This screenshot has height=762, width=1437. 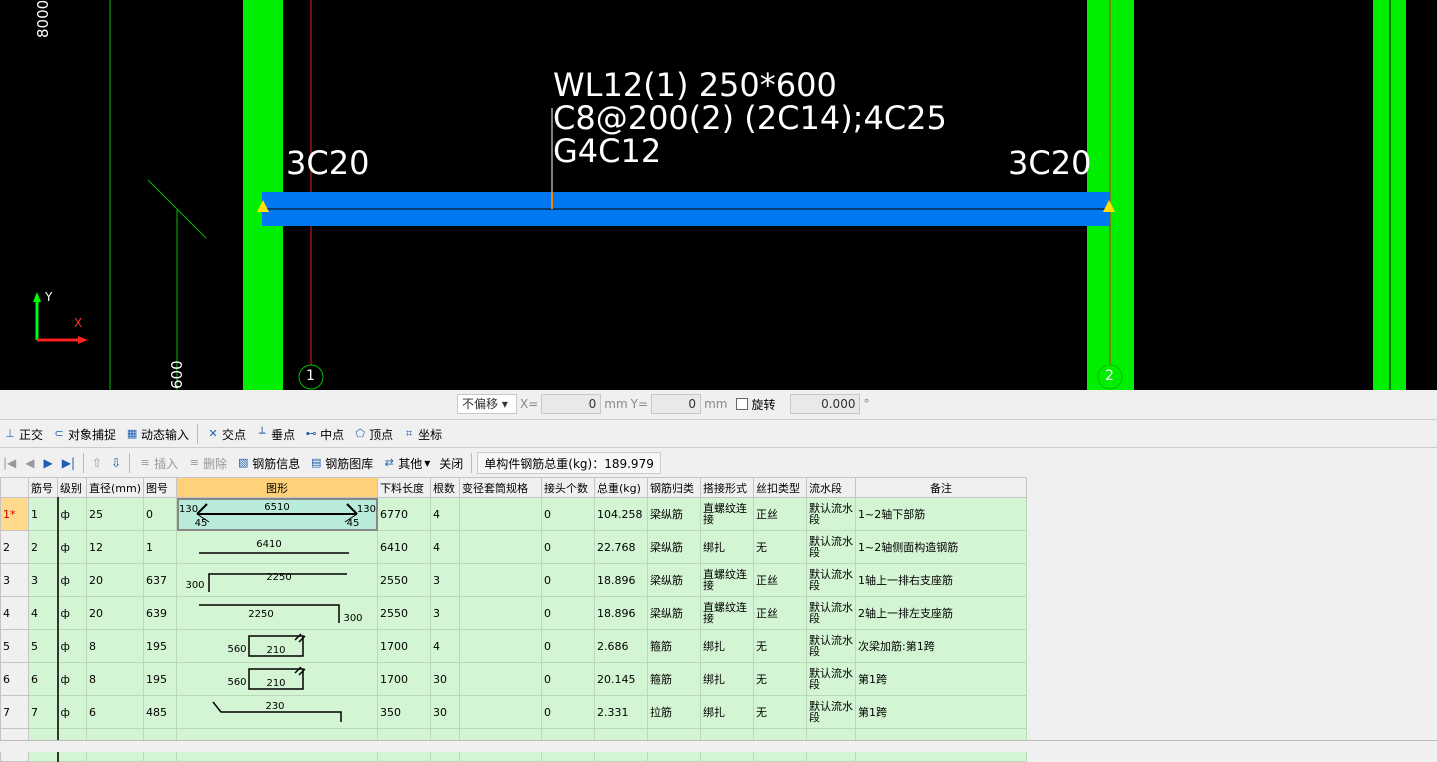 What do you see at coordinates (268, 463) in the screenshot?
I see `rebar-info-button: ▧ 钢筋信息` at bounding box center [268, 463].